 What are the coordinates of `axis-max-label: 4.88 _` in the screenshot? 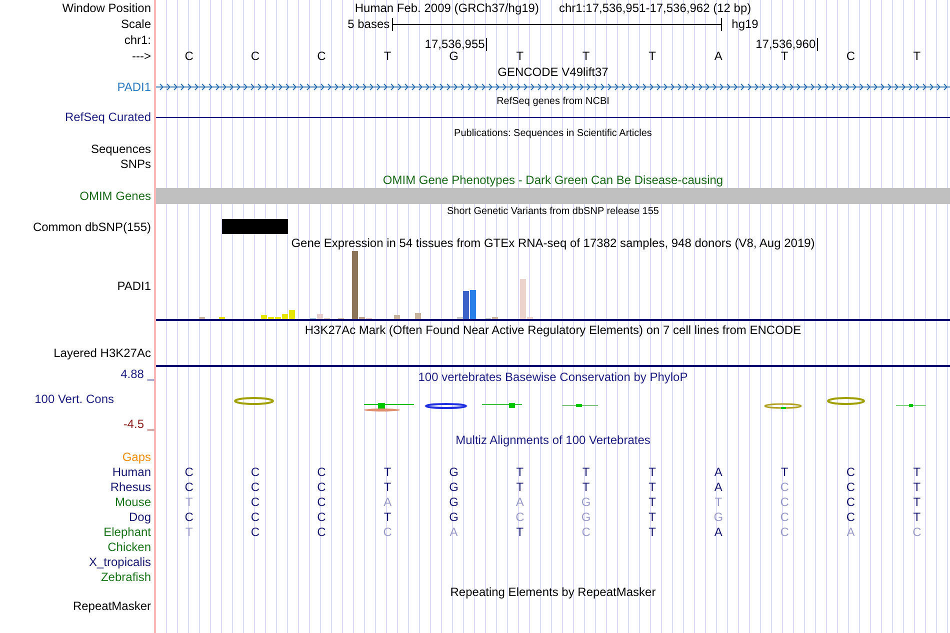 It's located at (137, 374).